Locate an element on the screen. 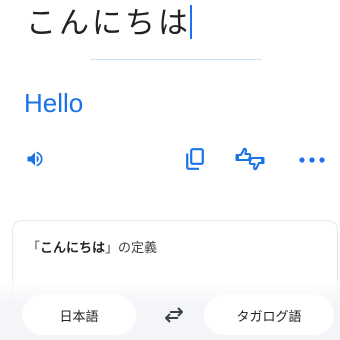 Image resolution: width=340 pixels, height=340 pixels. source-text: こんにちは is located at coordinates (108, 23).